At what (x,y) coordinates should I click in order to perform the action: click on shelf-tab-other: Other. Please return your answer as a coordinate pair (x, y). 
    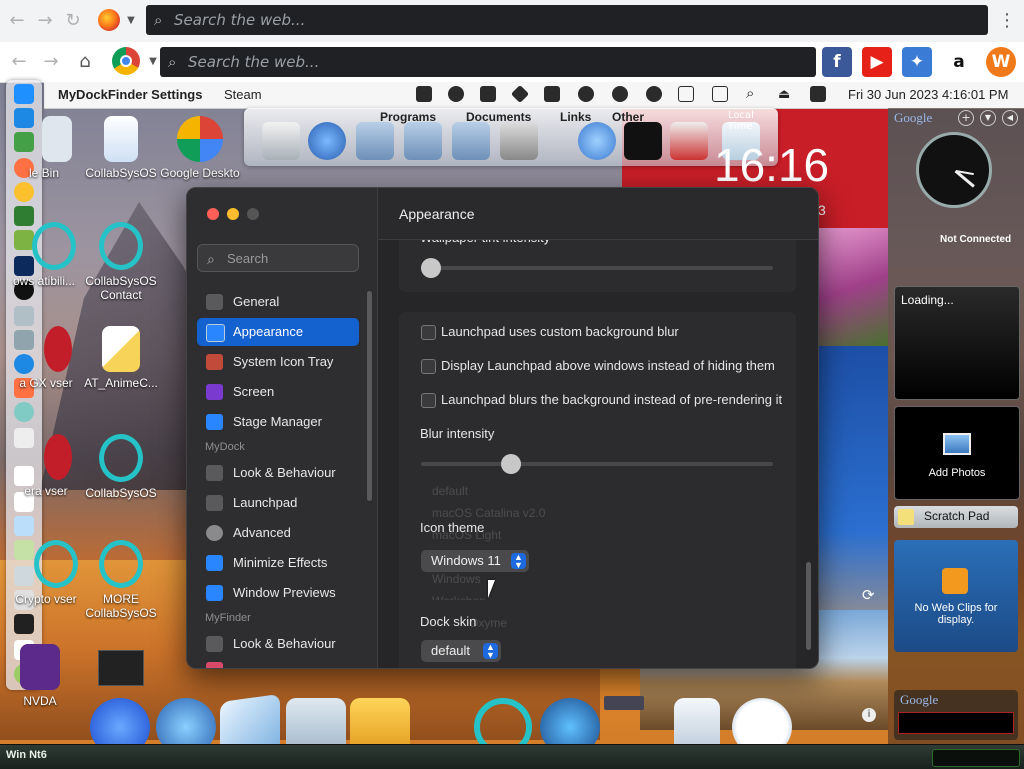
    Looking at the image, I should click on (628, 117).